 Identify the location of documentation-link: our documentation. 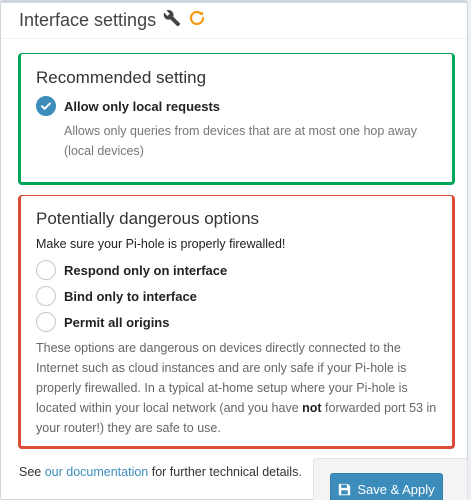
(97, 472).